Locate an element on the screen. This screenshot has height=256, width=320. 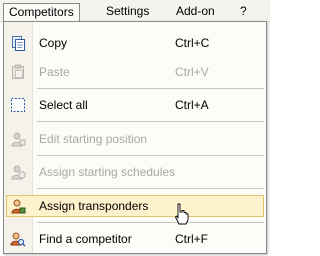
menu-item-copy: Copy Ctrl+C is located at coordinates (135, 43).